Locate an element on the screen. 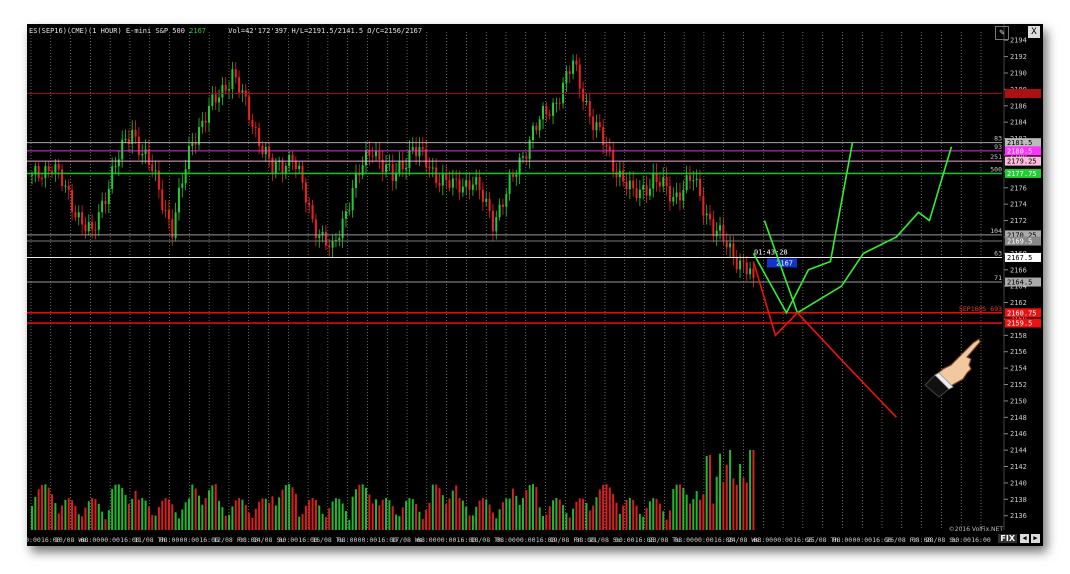 This screenshot has height=574, width=1070. level-count-label: 104 is located at coordinates (996, 231).